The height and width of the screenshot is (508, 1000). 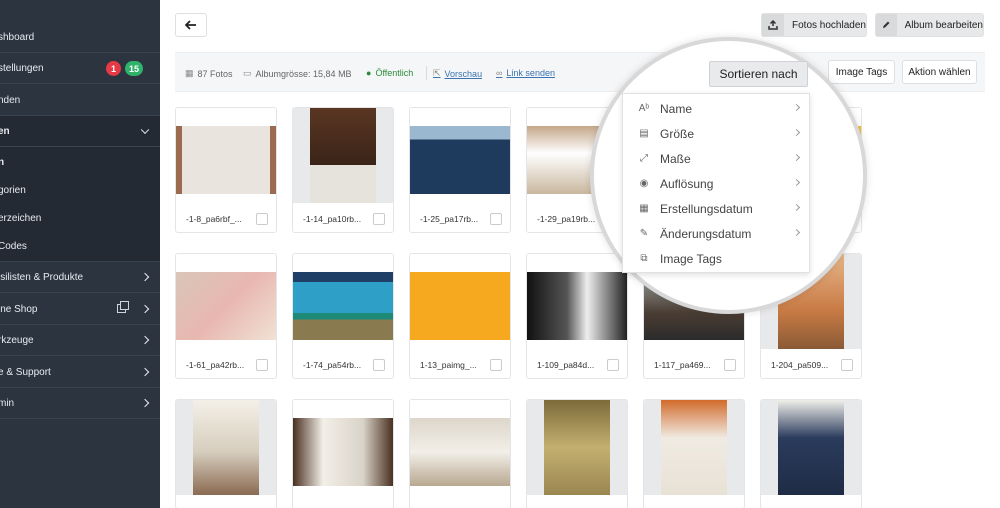 I want to click on preview-link-text: Vorschau, so click(x=463, y=73).